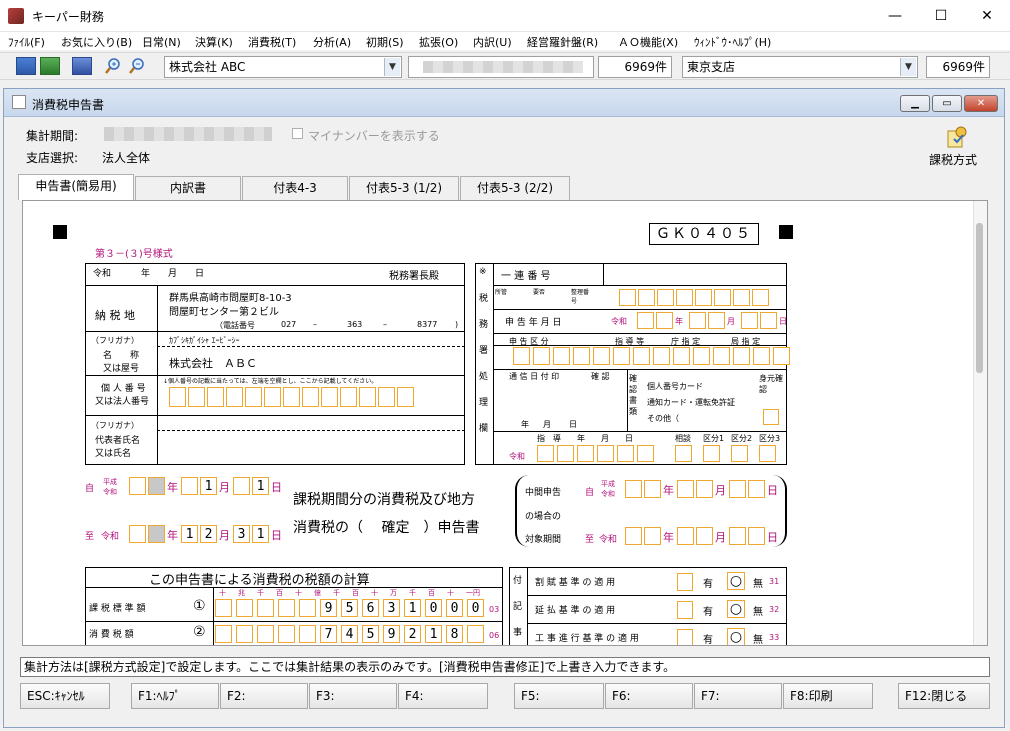 The width and height of the screenshot is (1010, 731). Describe the element at coordinates (328, 608) in the screenshot. I see `amount-digit: 9` at that location.